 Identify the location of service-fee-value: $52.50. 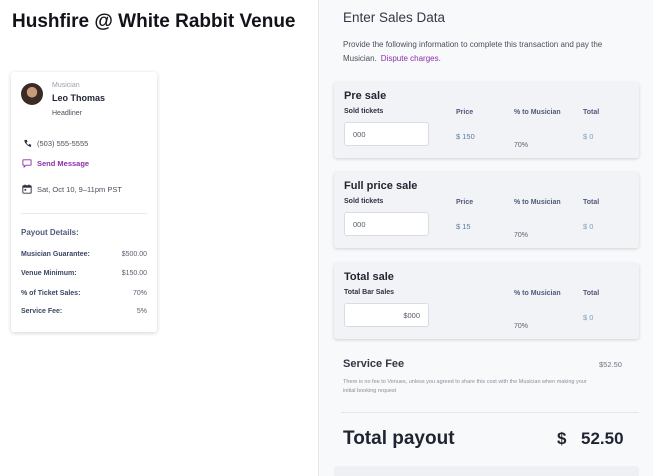
(610, 364).